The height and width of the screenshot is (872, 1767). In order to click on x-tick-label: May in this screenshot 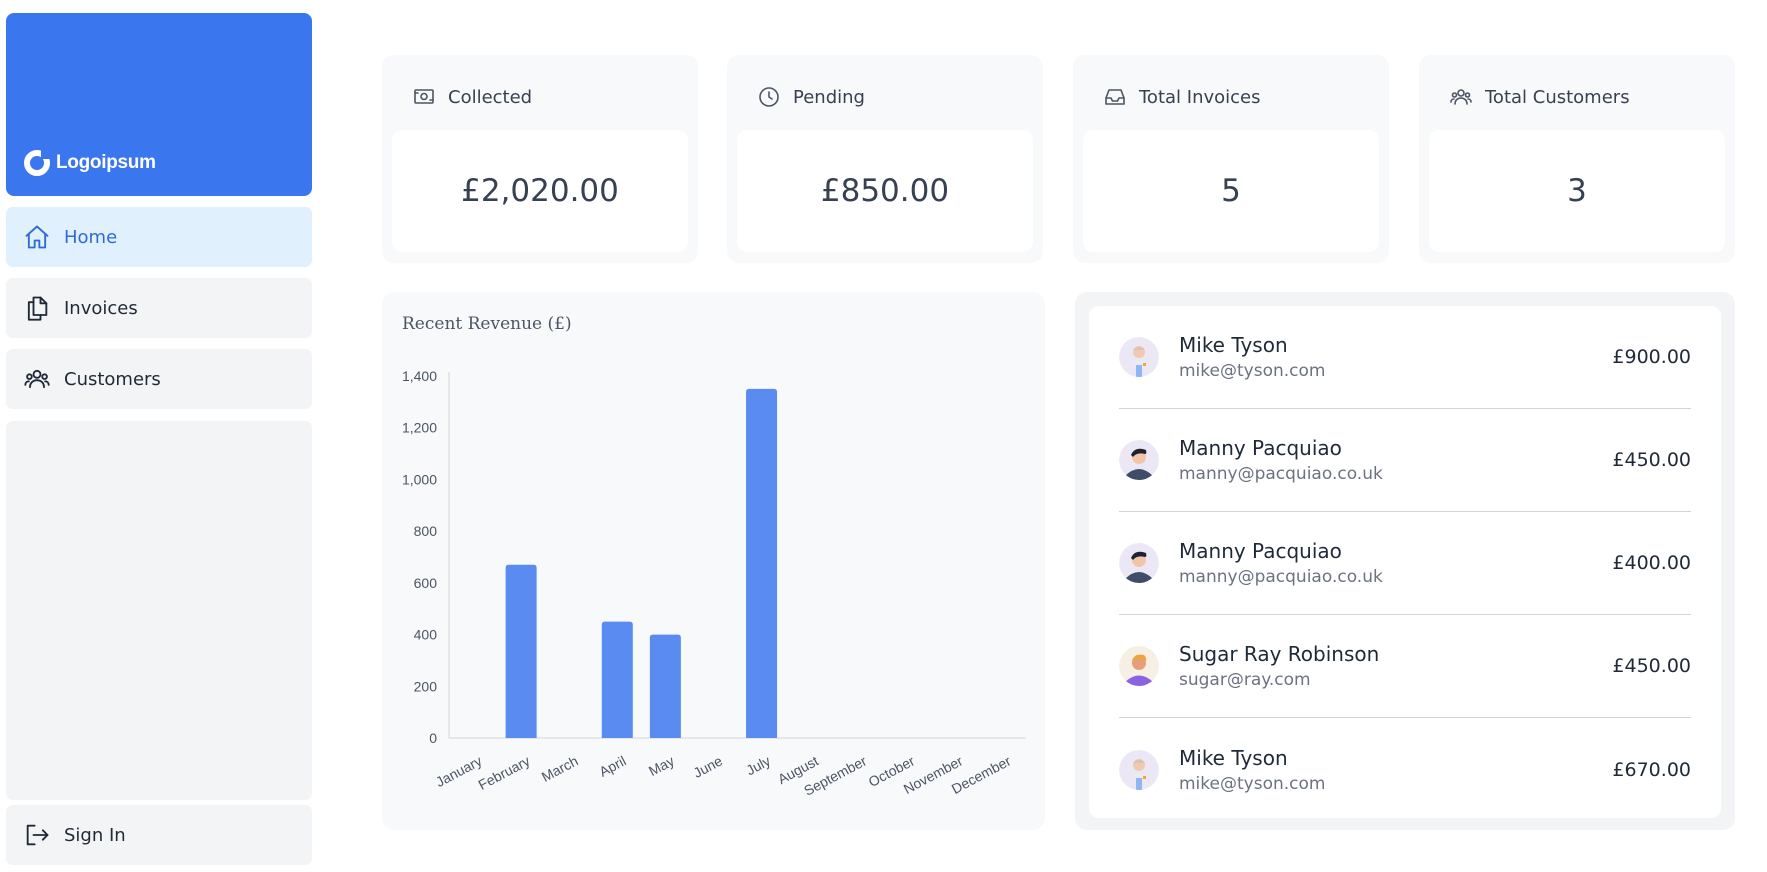, I will do `click(661, 766)`.